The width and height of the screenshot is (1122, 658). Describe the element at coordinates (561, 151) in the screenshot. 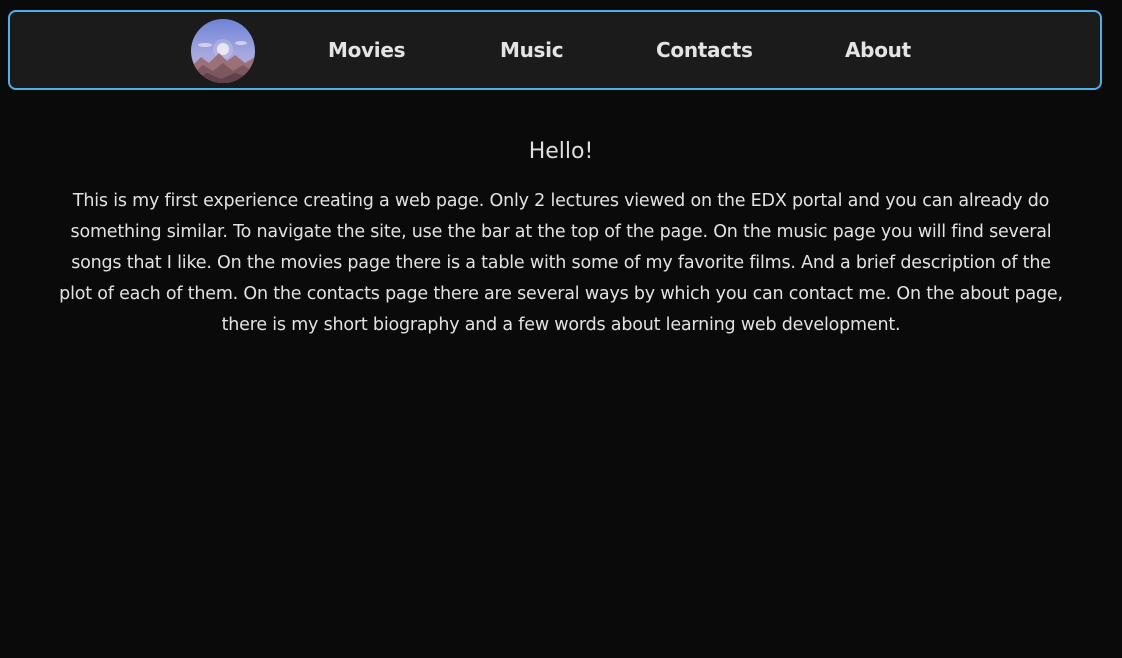

I see `page-heading: Hello!` at that location.